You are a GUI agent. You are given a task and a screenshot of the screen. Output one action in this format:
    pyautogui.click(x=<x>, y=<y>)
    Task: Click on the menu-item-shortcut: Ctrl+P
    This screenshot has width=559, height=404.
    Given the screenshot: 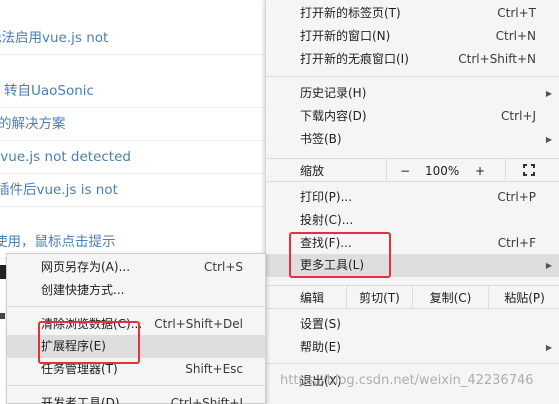 What is the action you would take?
    pyautogui.click(x=516, y=197)
    